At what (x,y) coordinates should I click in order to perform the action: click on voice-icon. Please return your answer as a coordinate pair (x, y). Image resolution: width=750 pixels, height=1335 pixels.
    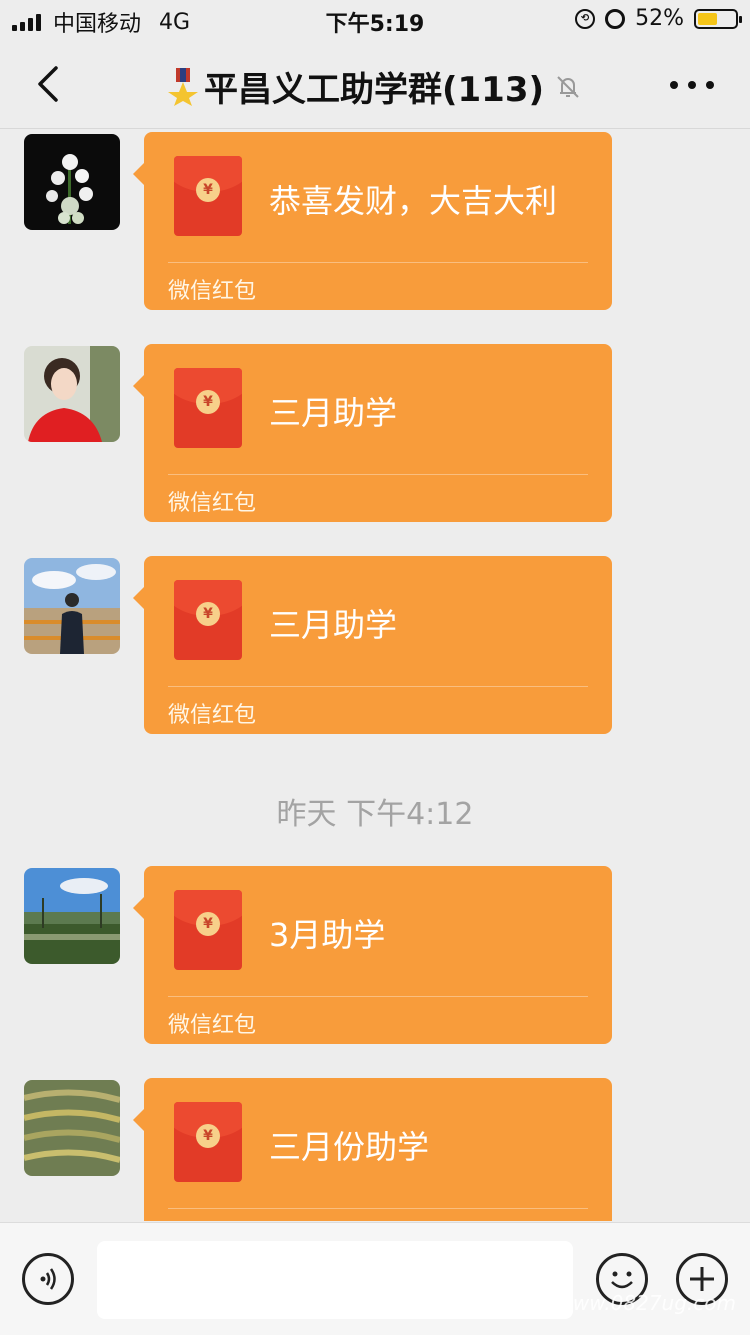
    Looking at the image, I should click on (48, 1279).